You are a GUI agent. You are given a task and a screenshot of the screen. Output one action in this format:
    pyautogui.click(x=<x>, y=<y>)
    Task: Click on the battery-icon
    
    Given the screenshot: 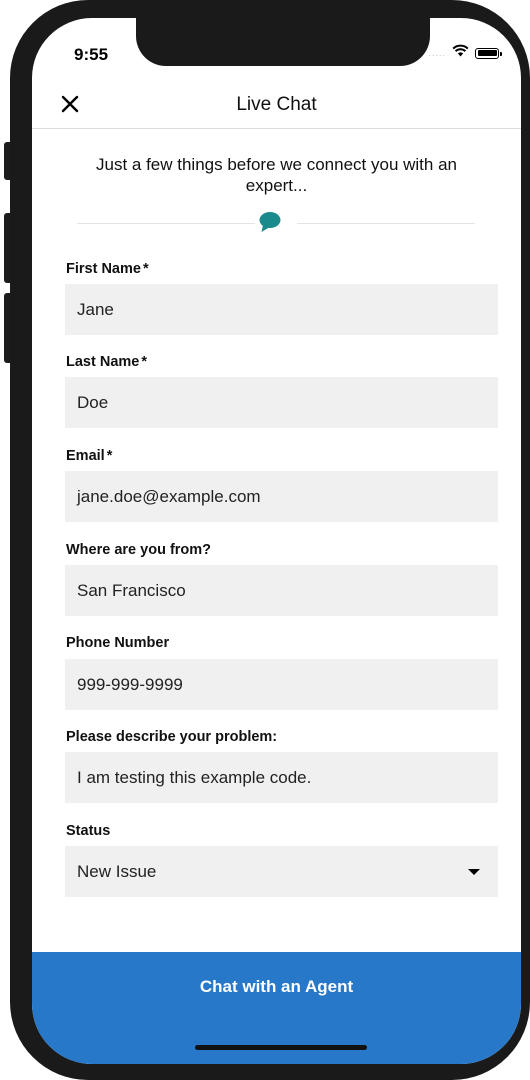 What is the action you would take?
    pyautogui.click(x=488, y=53)
    